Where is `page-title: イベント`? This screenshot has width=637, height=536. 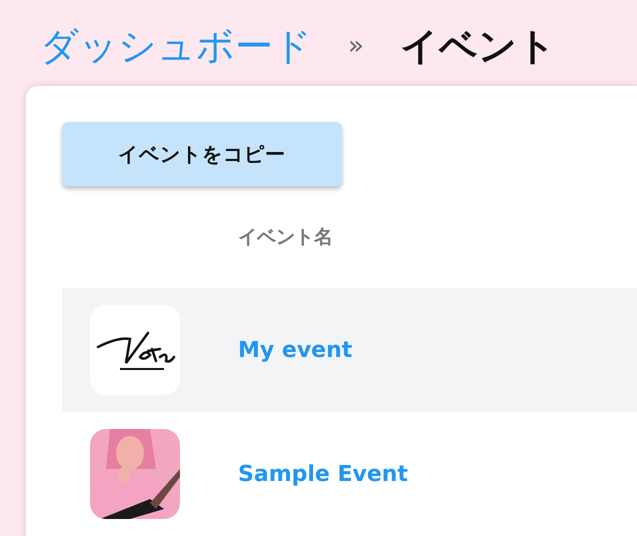
page-title: イベント is located at coordinates (478, 46).